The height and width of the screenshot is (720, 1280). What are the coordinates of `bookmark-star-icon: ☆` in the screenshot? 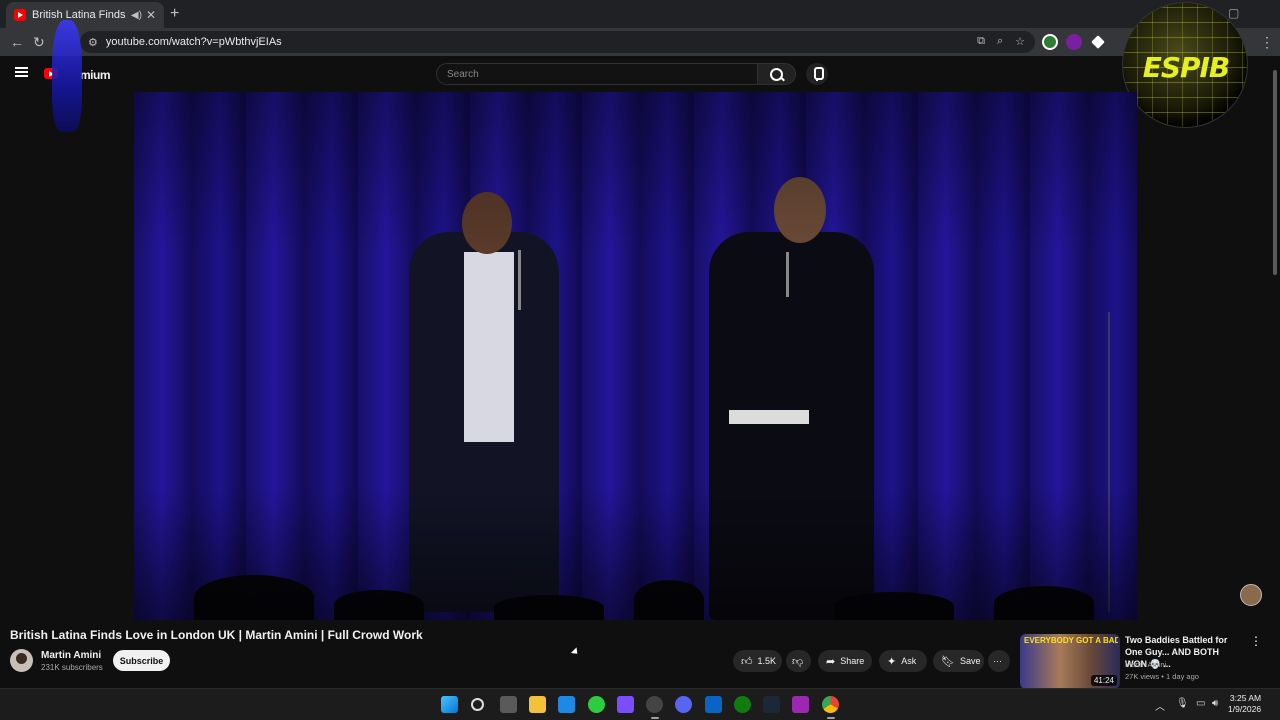 It's located at (1020, 41).